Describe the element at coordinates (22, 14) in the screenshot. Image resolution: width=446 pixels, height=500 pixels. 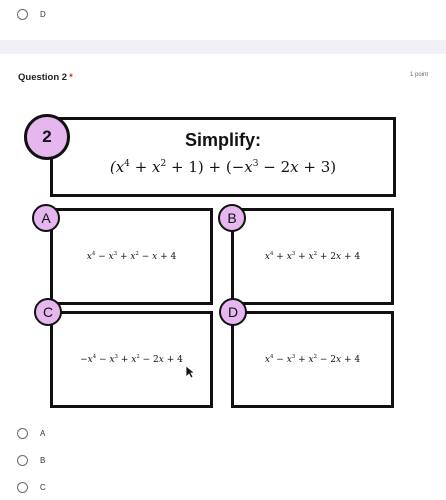
I see `radio-d-prev` at that location.